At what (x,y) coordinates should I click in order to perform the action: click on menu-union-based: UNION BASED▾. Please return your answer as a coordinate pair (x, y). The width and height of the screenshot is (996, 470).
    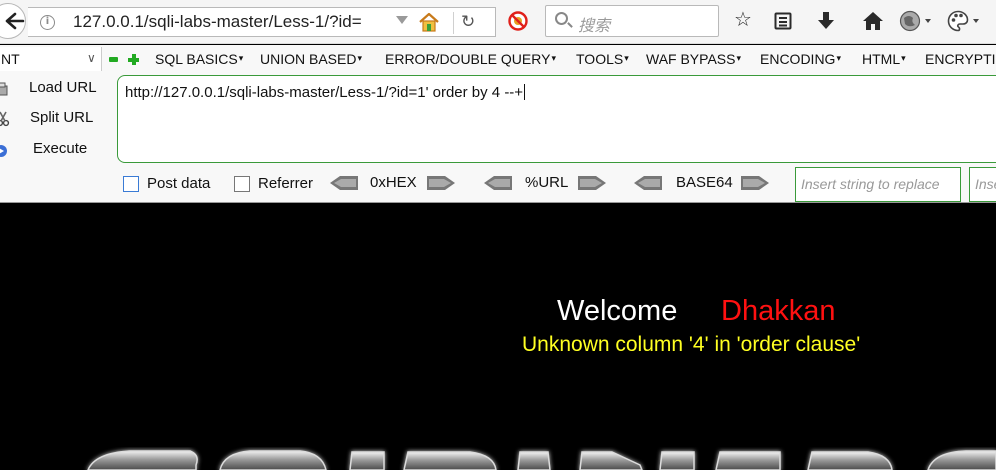
    Looking at the image, I should click on (311, 59).